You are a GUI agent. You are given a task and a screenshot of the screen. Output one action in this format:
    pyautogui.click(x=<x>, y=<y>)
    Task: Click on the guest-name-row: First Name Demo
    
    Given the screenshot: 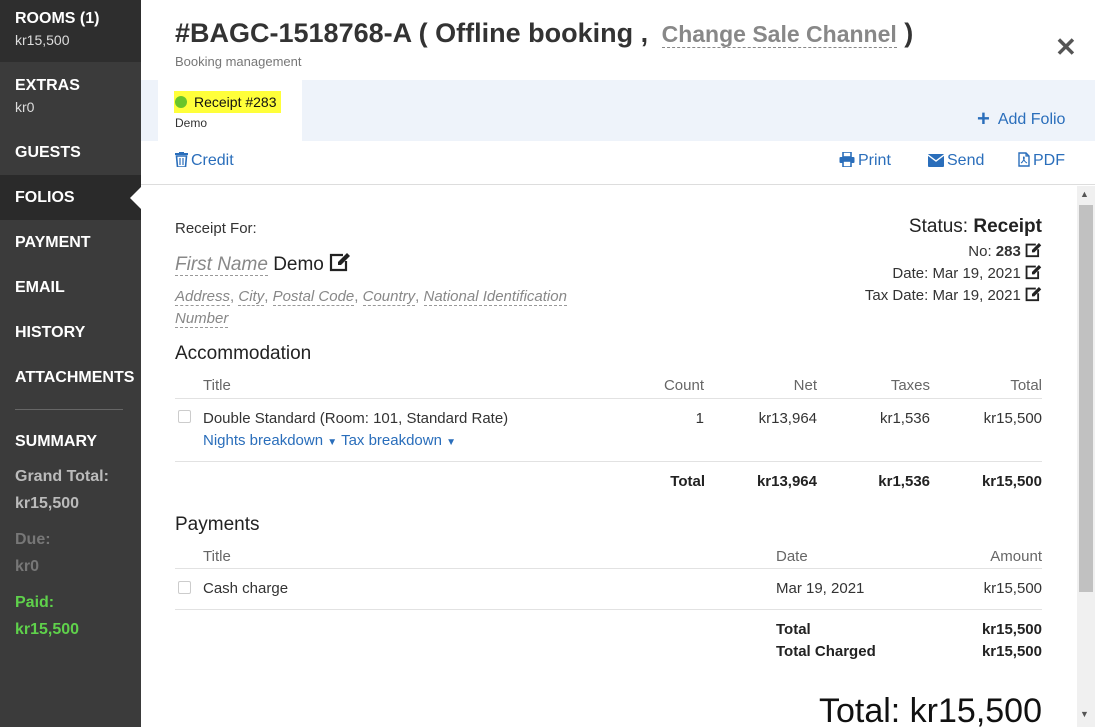 What is the action you would take?
    pyautogui.click(x=263, y=264)
    